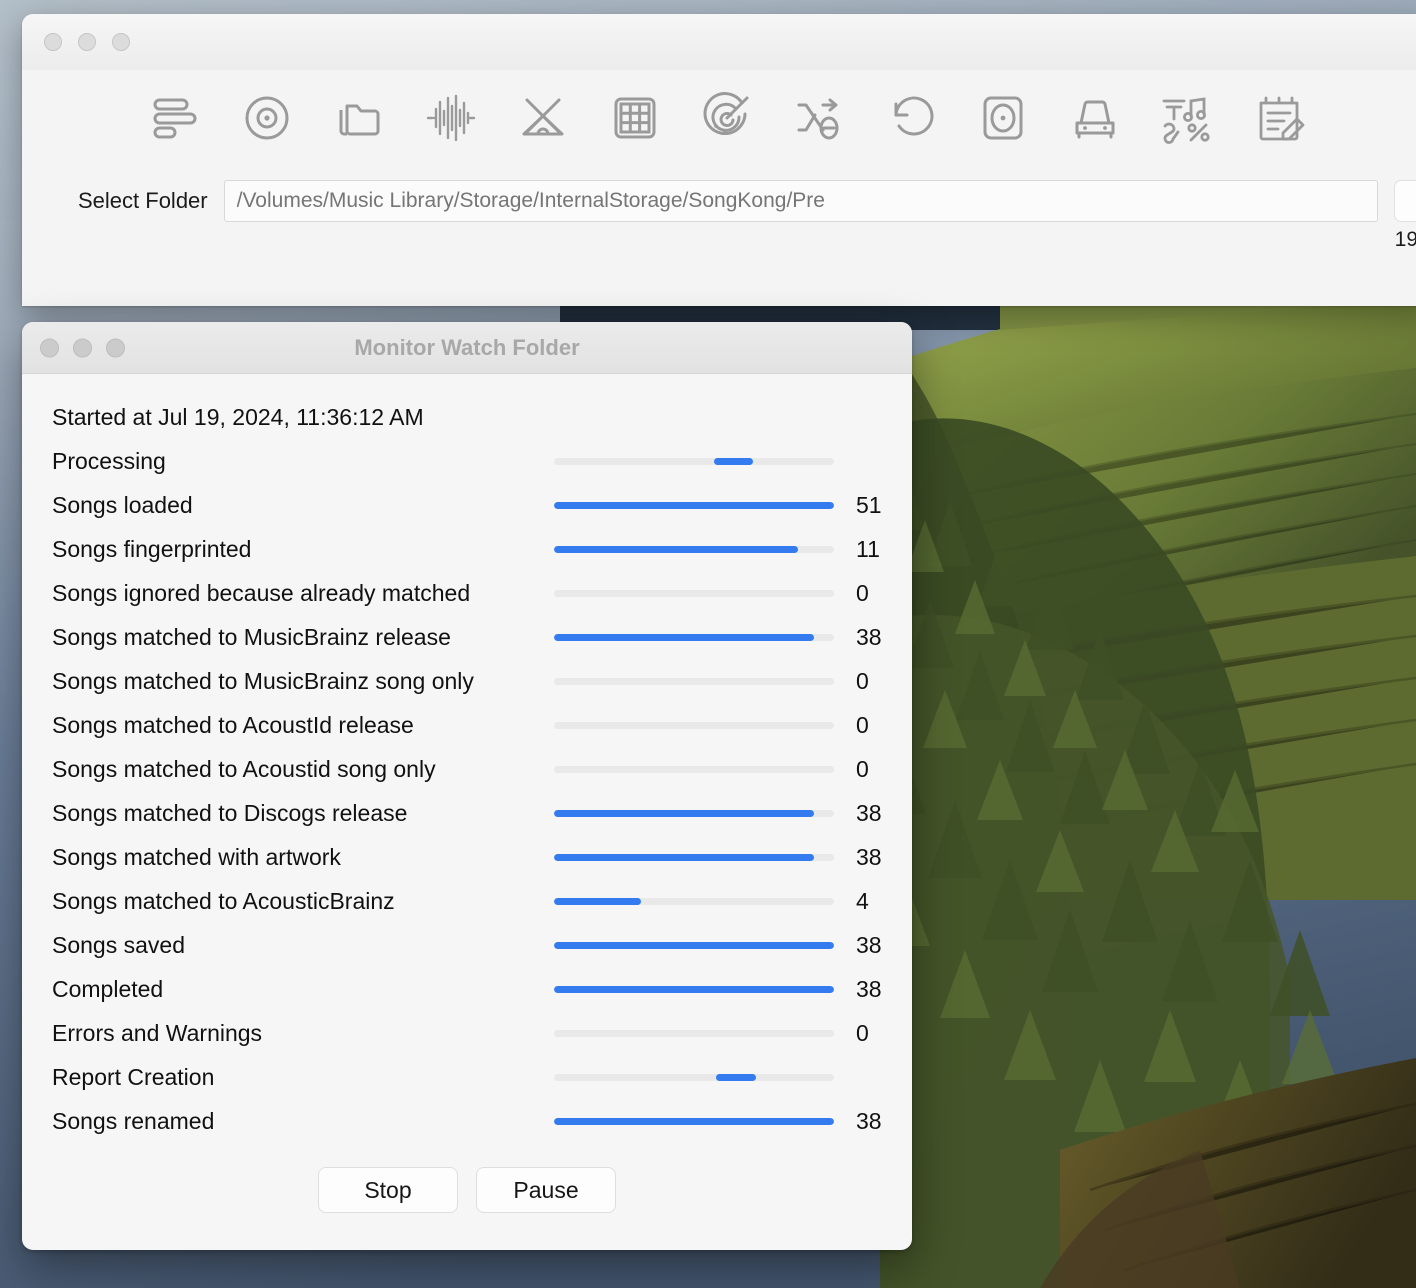 The image size is (1416, 1288). I want to click on waveform-icon, so click(451, 118).